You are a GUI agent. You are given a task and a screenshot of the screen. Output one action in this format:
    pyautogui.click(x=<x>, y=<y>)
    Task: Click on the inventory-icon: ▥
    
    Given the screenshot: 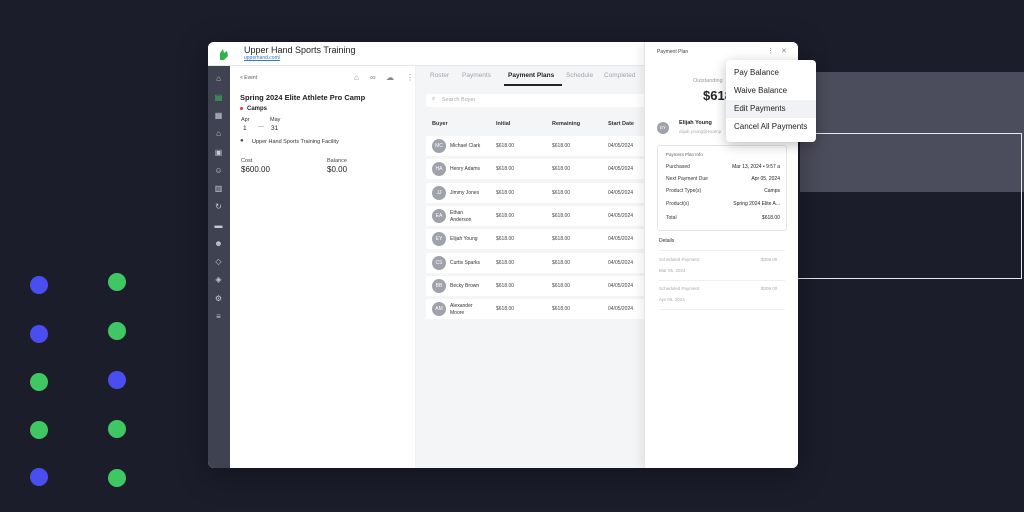 What is the action you would take?
    pyautogui.click(x=218, y=188)
    